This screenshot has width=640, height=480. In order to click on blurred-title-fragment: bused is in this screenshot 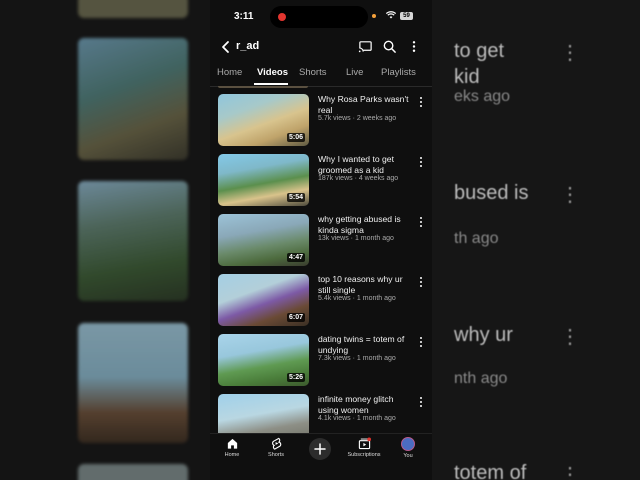, I will do `click(491, 193)`.